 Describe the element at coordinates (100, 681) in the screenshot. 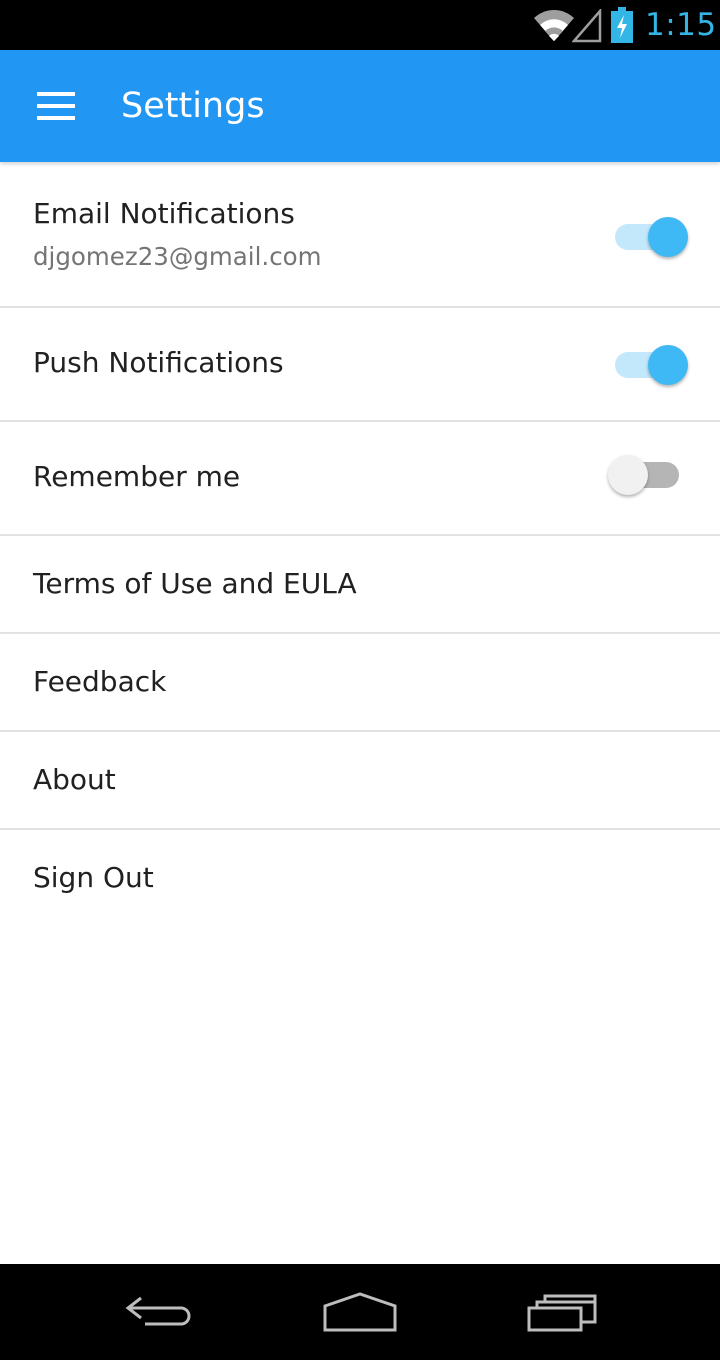

I see `feedback-label: Feedback` at that location.